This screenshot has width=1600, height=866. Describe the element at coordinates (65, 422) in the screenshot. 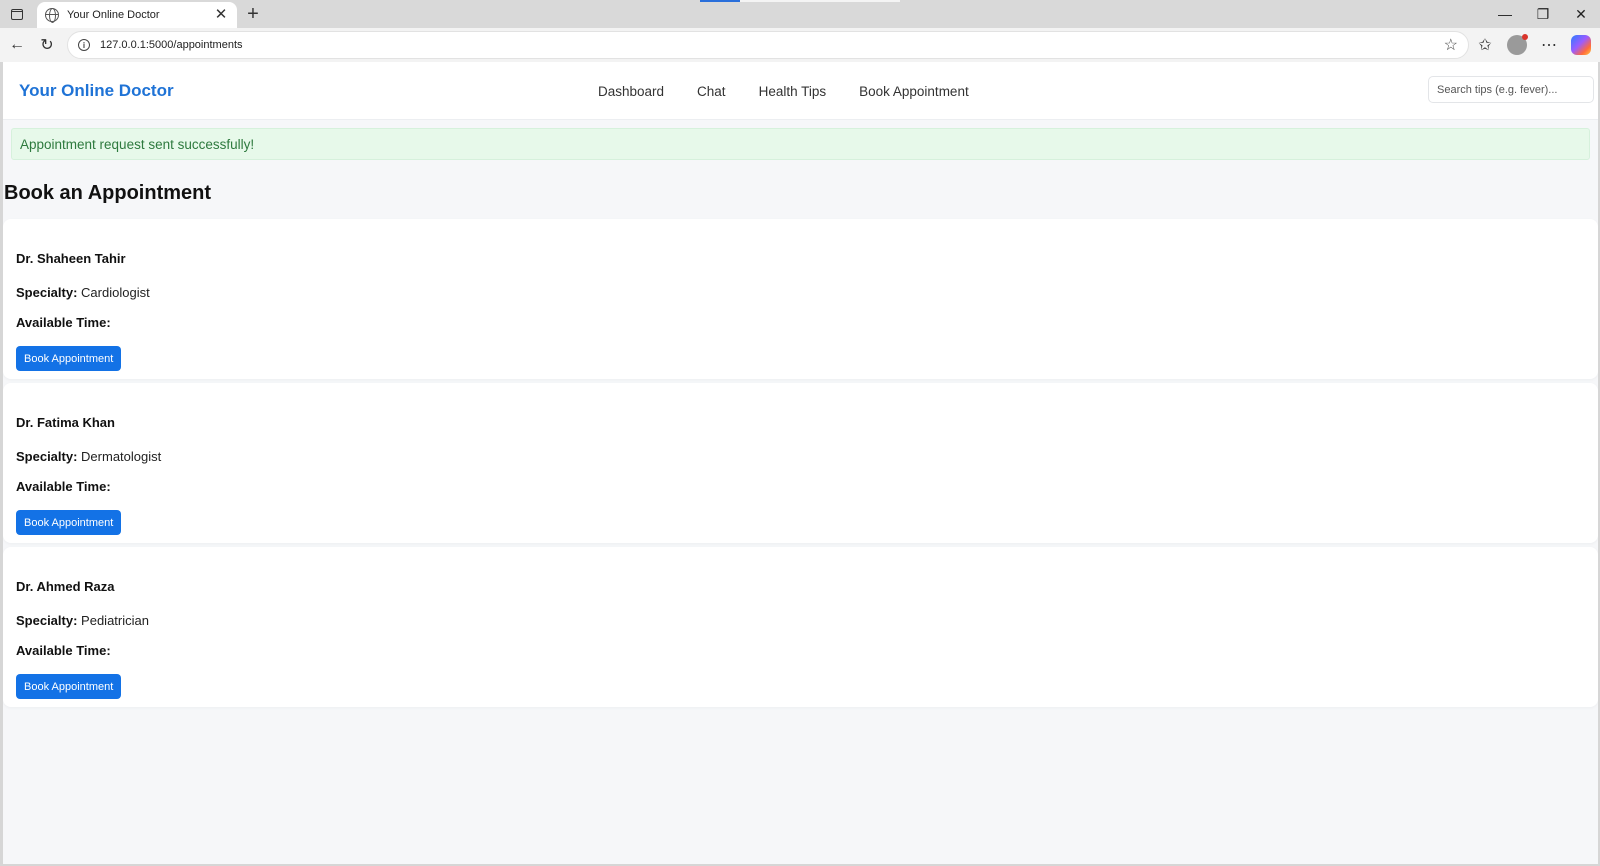

I see `doctor-name: Dr. Fatima Khan` at that location.